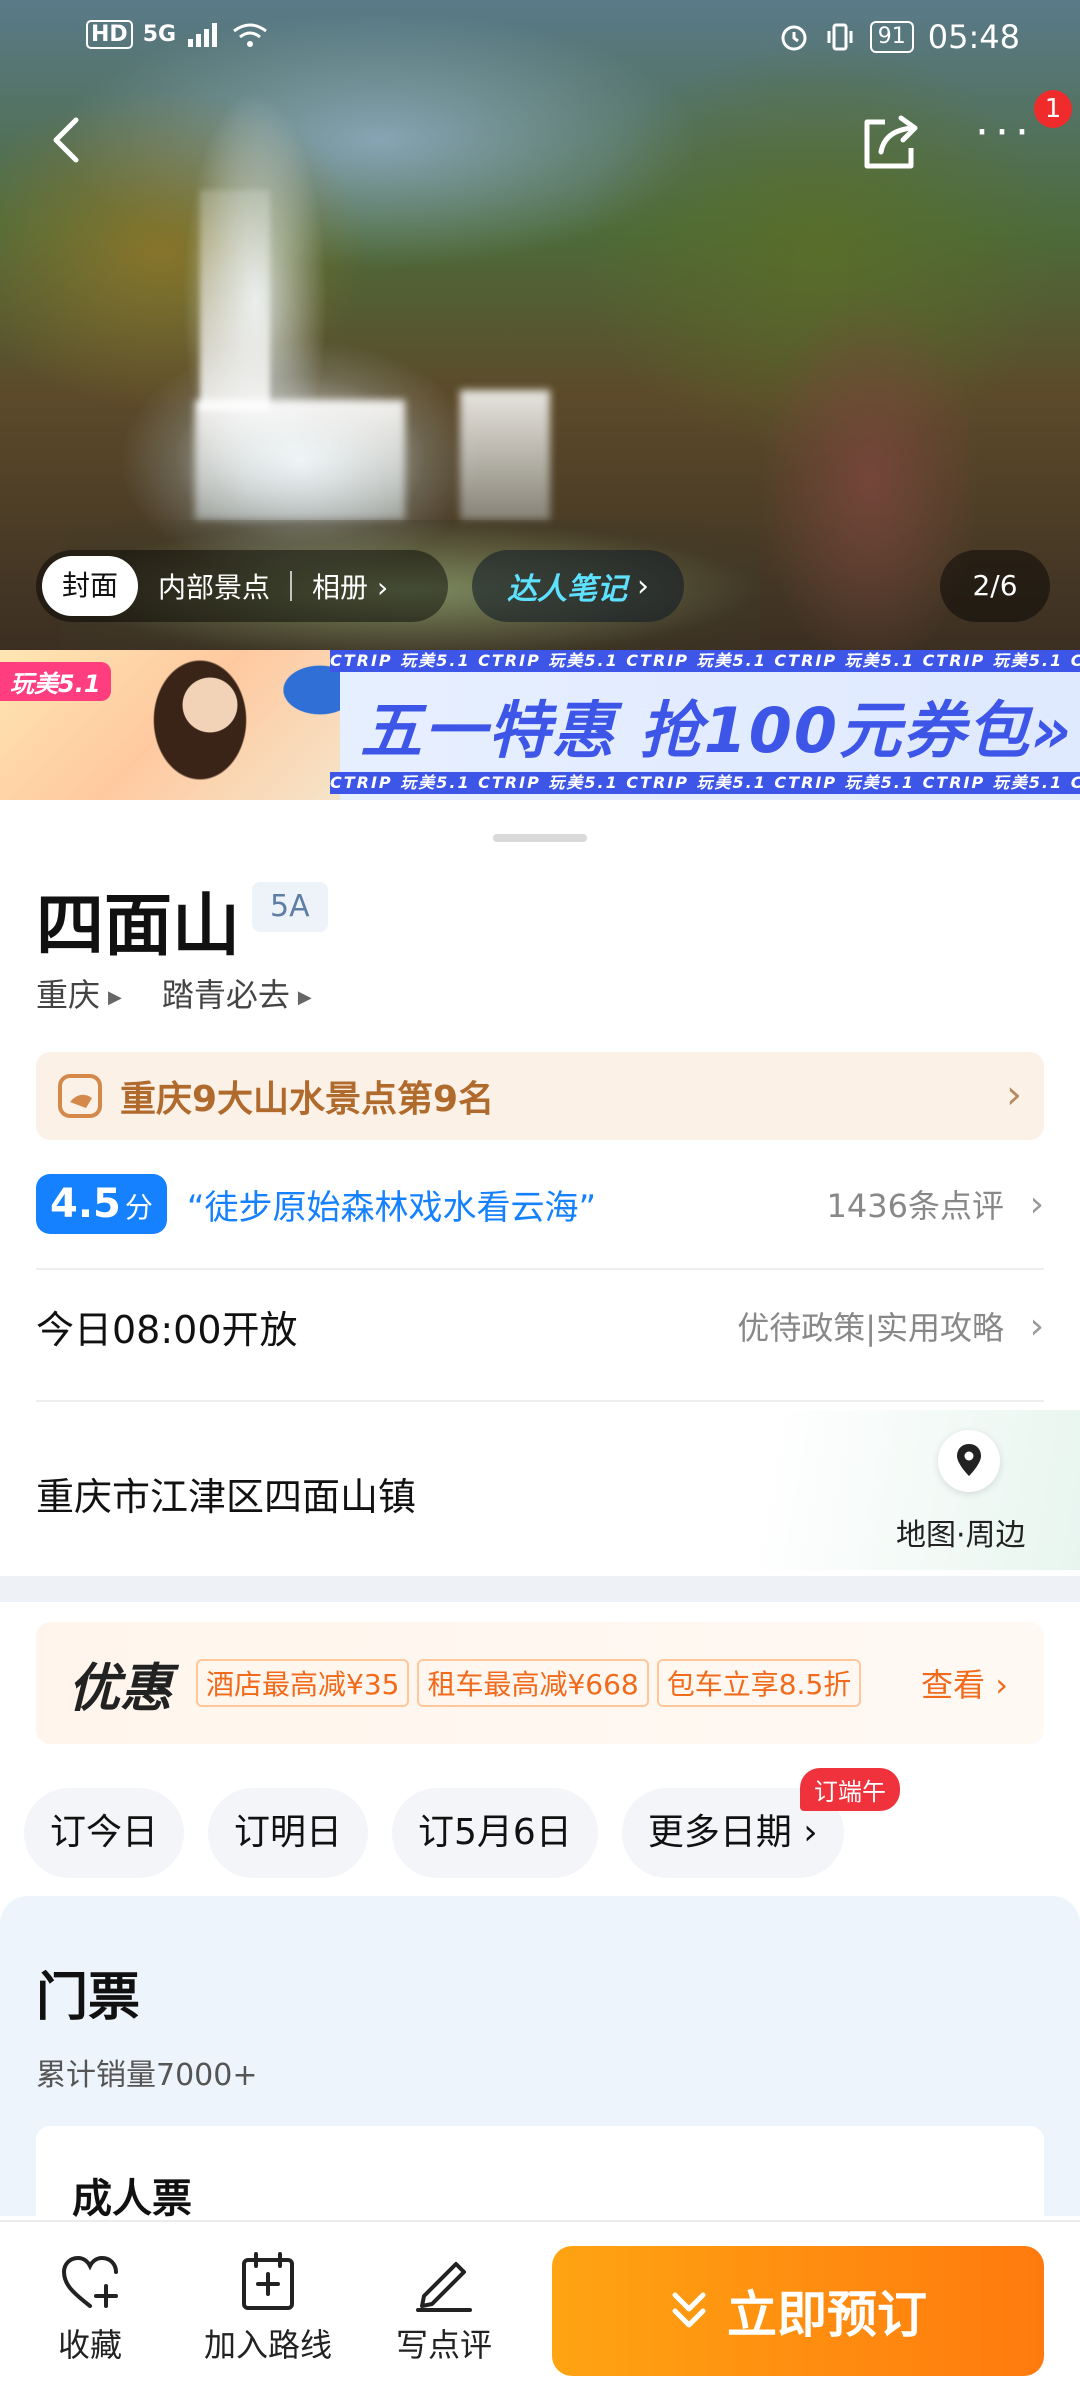 This screenshot has height=2400, width=1080. I want to click on share-icon, so click(890, 143).